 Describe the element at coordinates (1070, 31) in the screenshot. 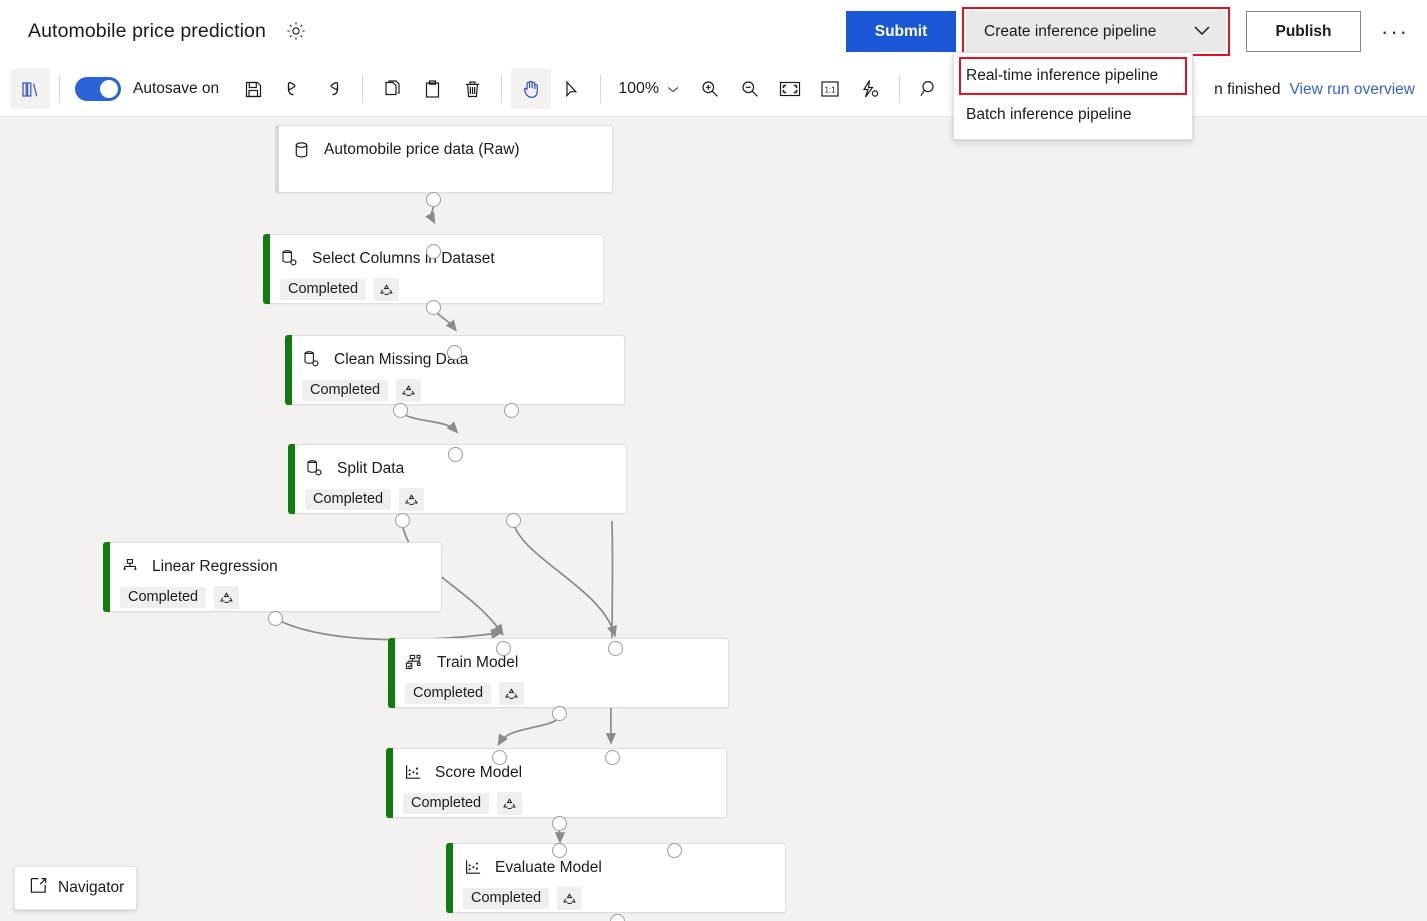

I see `create-inference-pipeline-label: Create inference pipeline` at that location.